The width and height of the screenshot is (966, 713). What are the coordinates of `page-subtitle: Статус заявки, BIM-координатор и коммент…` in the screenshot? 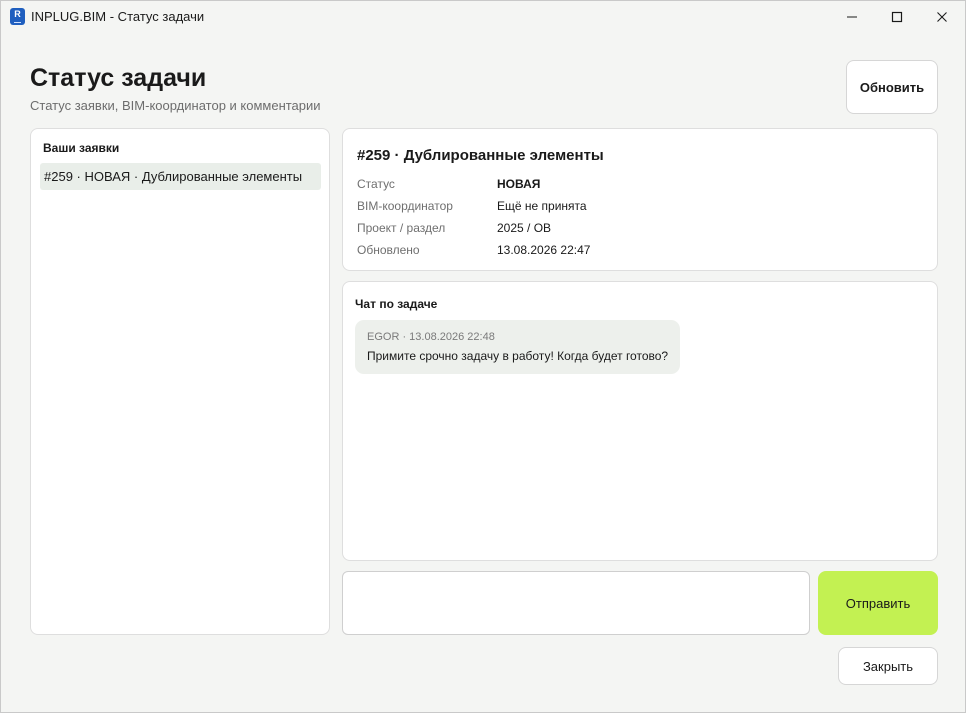 It's located at (175, 105).